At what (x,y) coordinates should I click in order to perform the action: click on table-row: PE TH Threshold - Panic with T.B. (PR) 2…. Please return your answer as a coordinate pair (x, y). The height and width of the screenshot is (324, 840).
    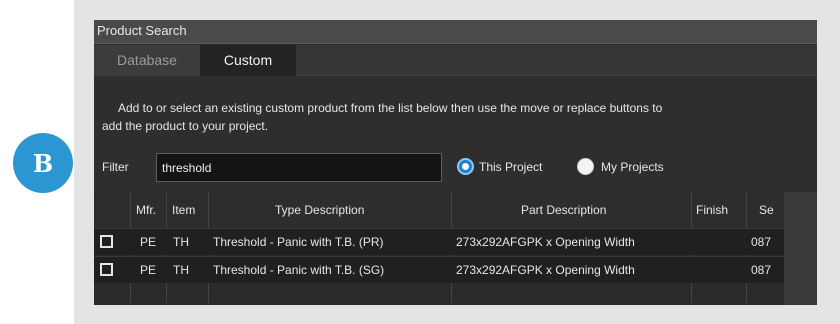
    Looking at the image, I should click on (439, 241).